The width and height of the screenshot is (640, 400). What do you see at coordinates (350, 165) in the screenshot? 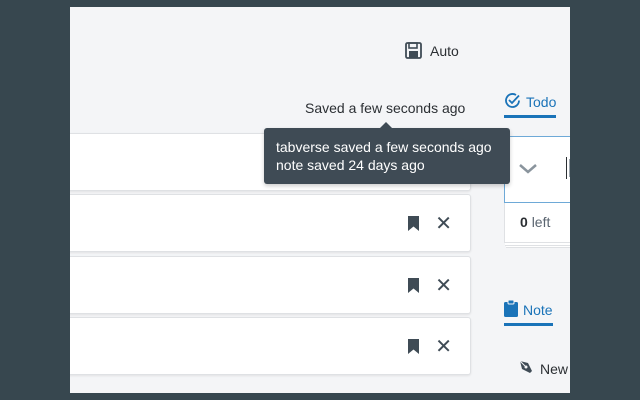
I see `tooltip-line: note saved 24 days ago` at bounding box center [350, 165].